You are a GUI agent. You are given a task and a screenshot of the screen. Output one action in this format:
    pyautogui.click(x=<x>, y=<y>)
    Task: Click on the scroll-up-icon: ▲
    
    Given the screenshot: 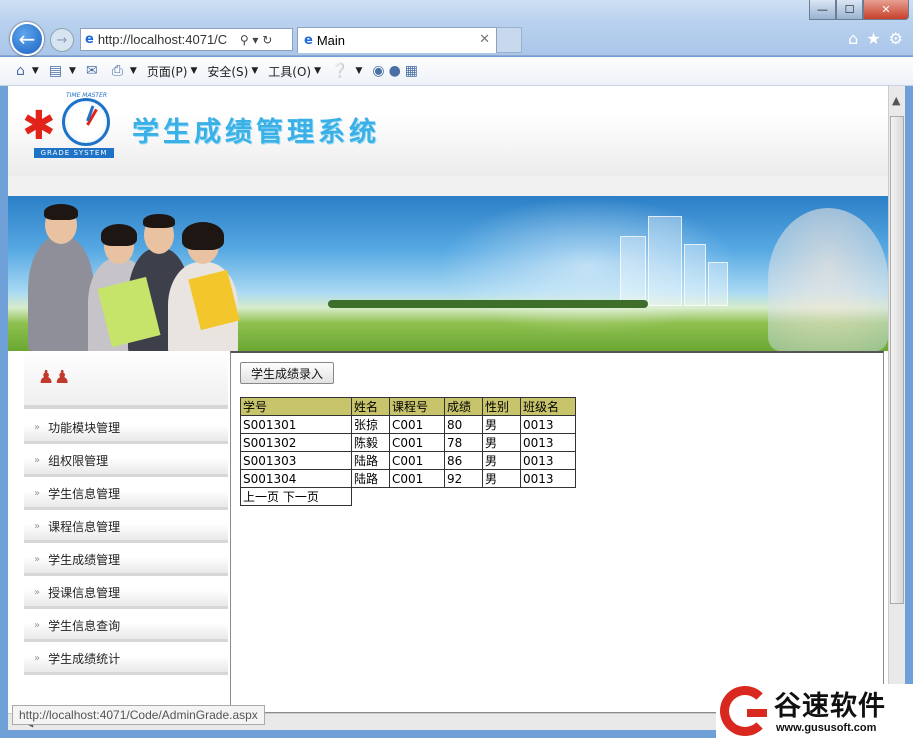 What is the action you would take?
    pyautogui.click(x=896, y=100)
    